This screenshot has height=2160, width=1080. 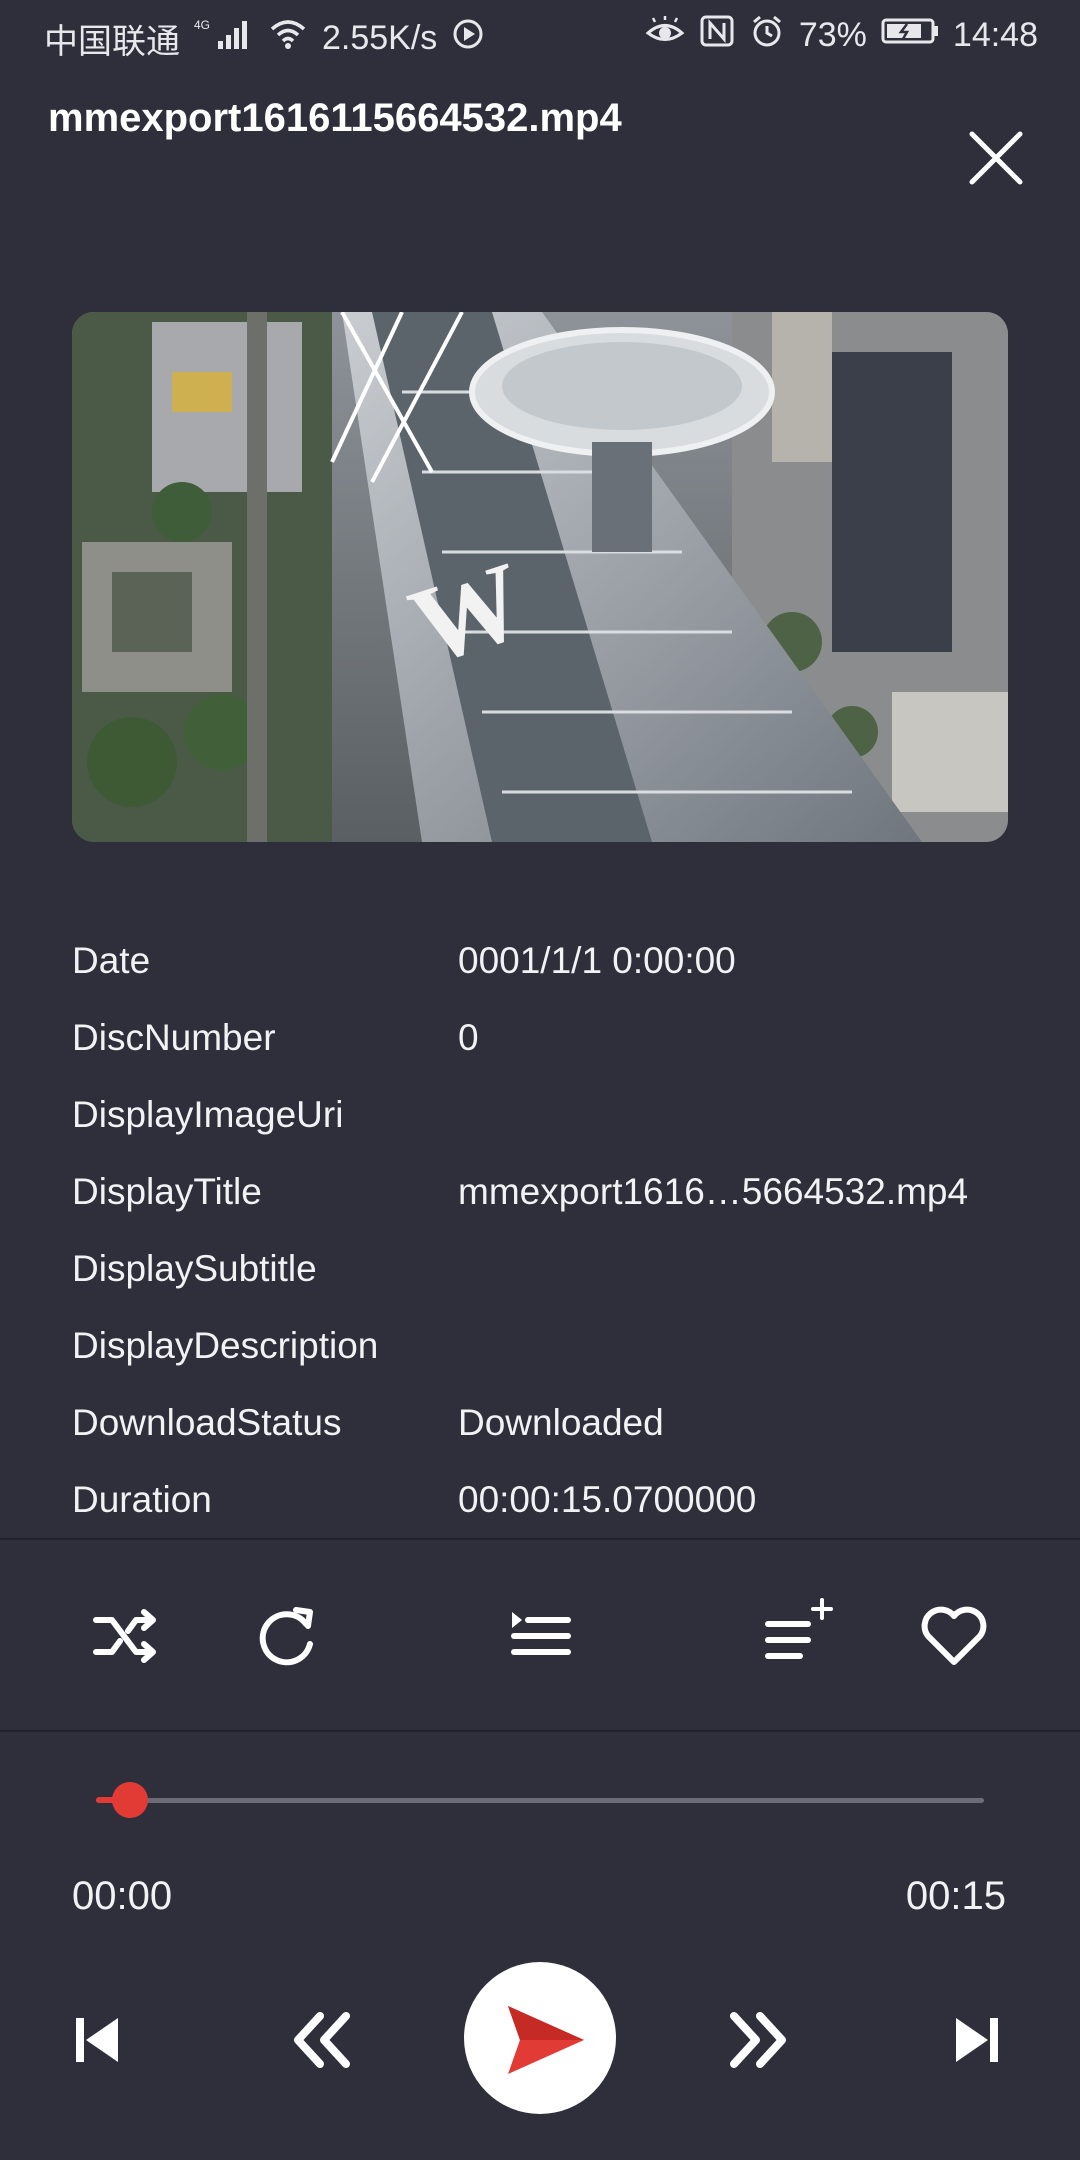 I want to click on fast-forward-icon, so click(x=758, y=2040).